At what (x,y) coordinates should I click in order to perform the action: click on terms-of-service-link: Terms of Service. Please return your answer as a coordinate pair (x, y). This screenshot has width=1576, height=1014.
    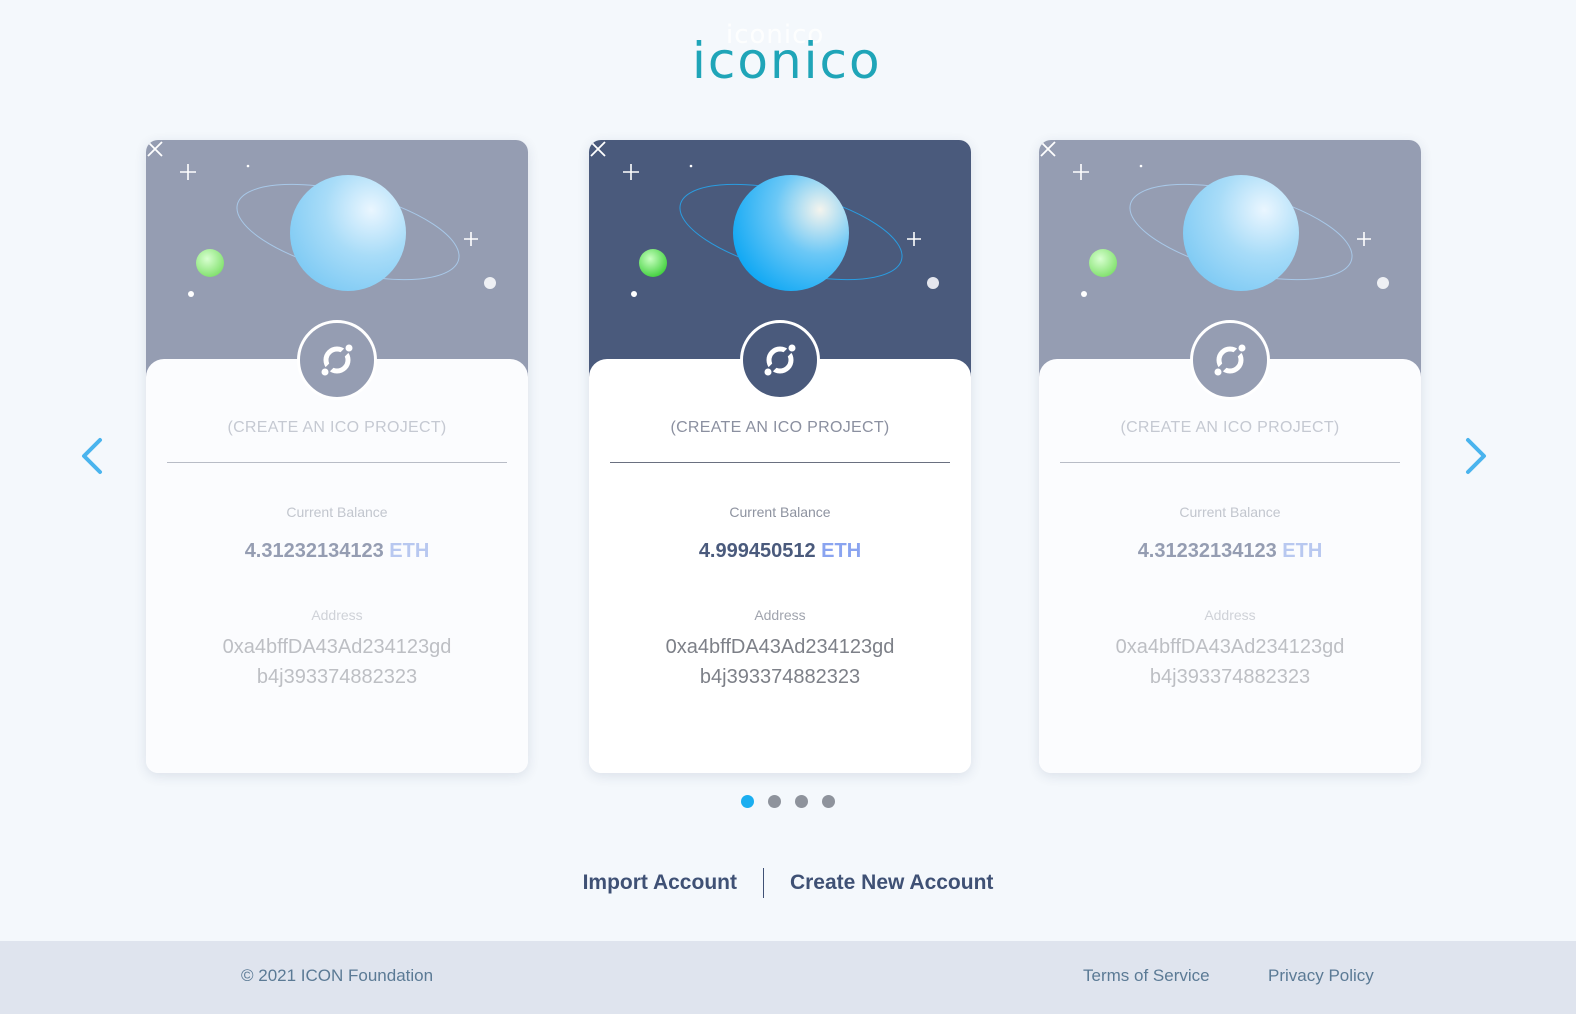
    Looking at the image, I should click on (1146, 976).